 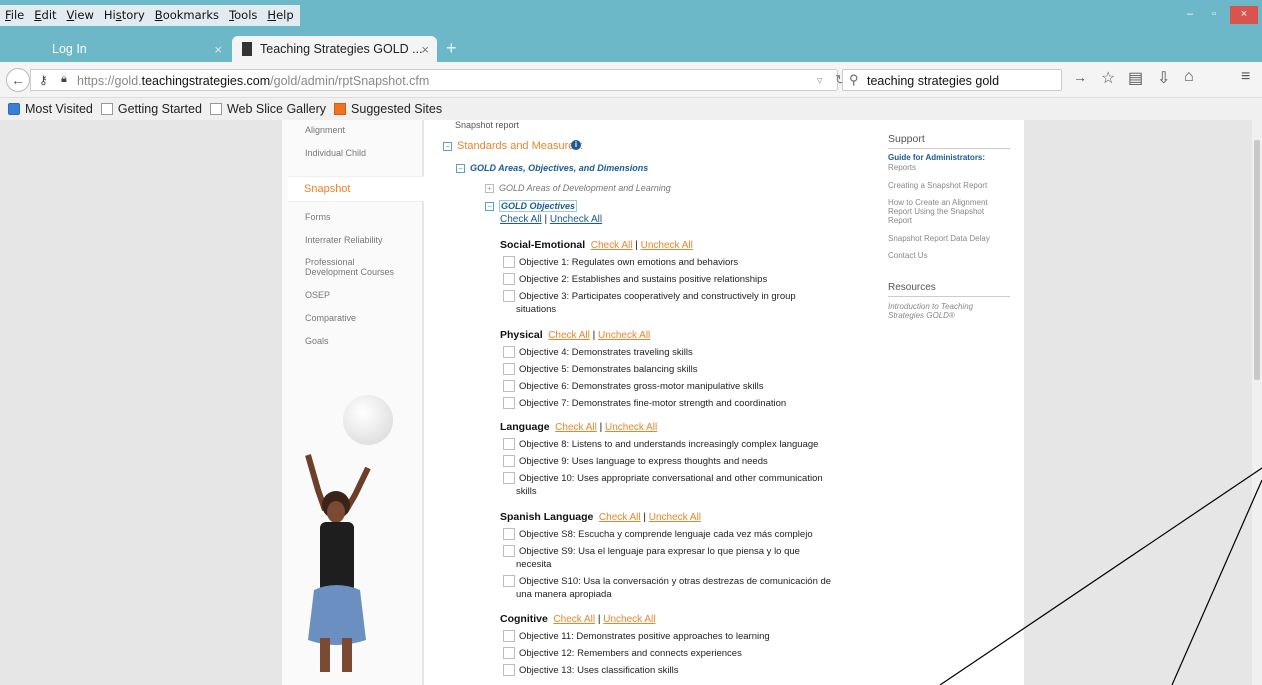 What do you see at coordinates (820, 80) in the screenshot?
I see `url-dropdown-icon: ▿` at bounding box center [820, 80].